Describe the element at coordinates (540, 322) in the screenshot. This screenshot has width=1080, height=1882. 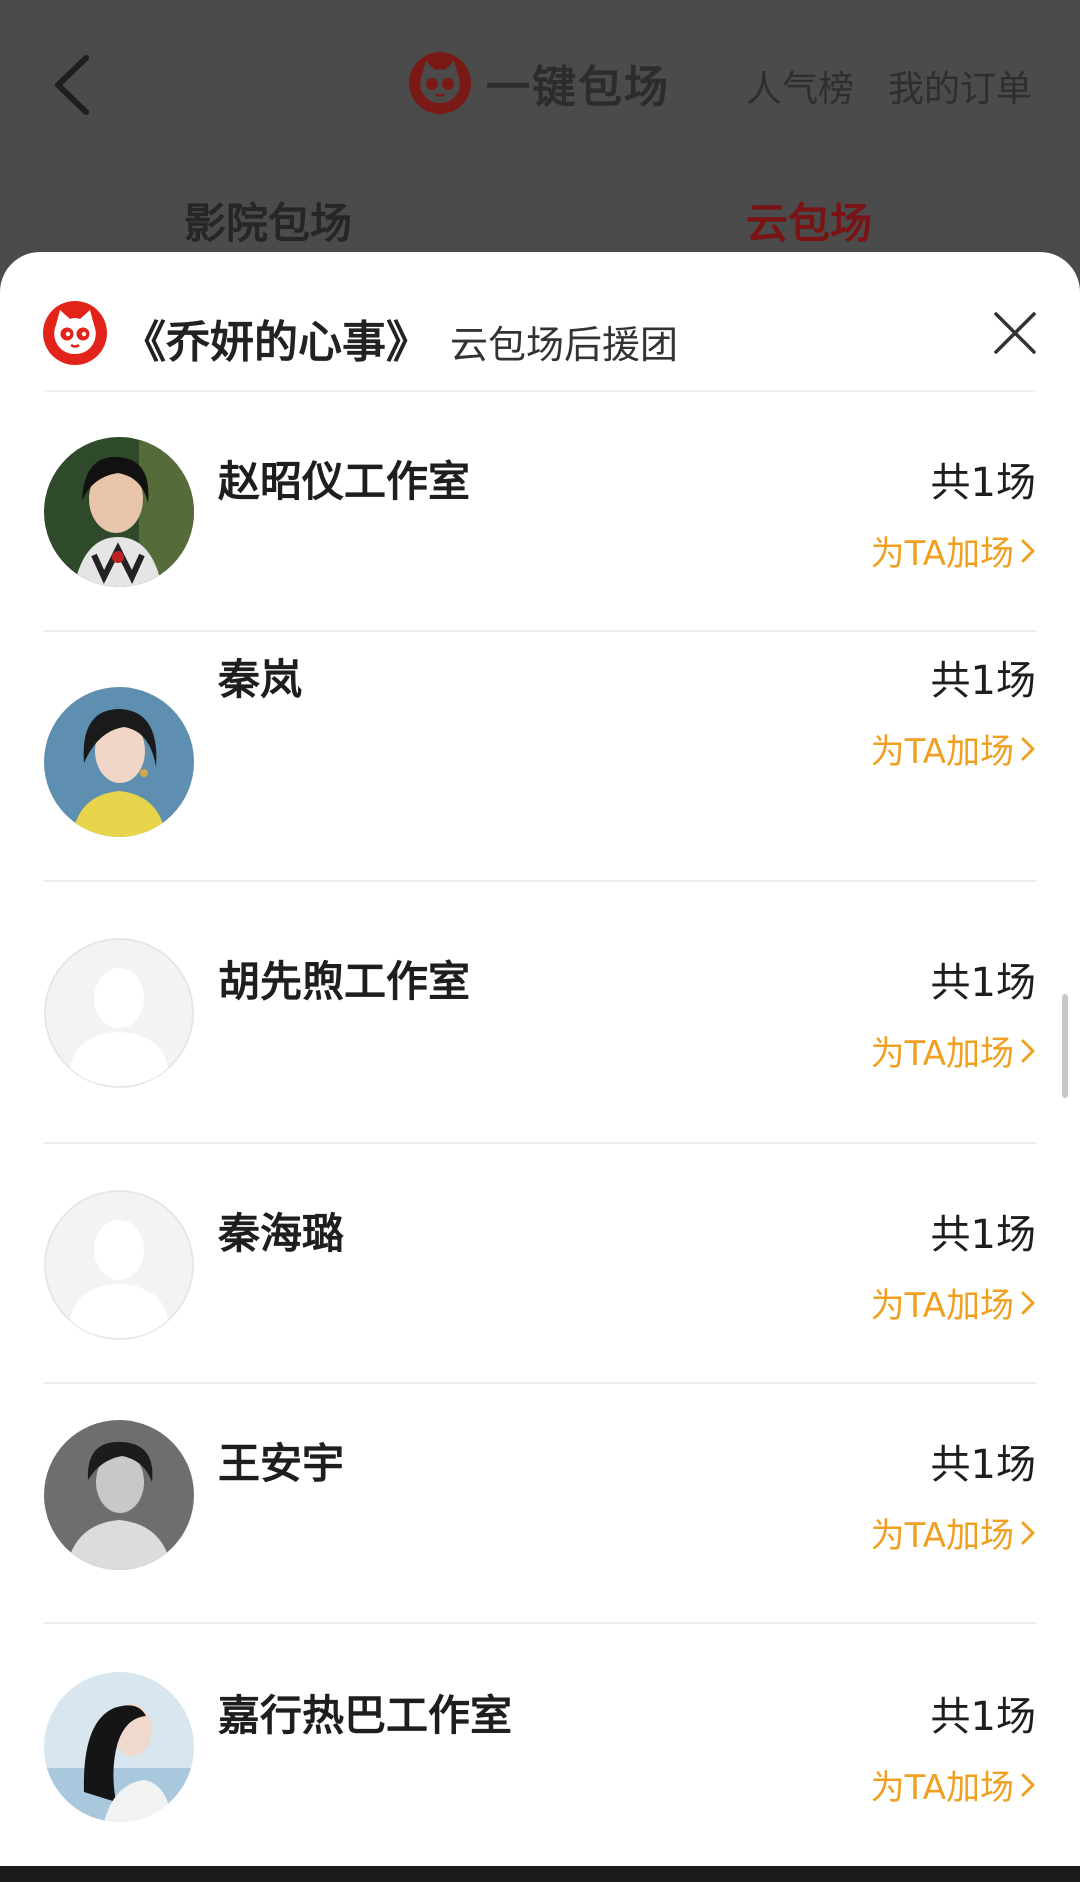
I see `sheet-header: 《乔妍的心事》 云包场后援团` at that location.